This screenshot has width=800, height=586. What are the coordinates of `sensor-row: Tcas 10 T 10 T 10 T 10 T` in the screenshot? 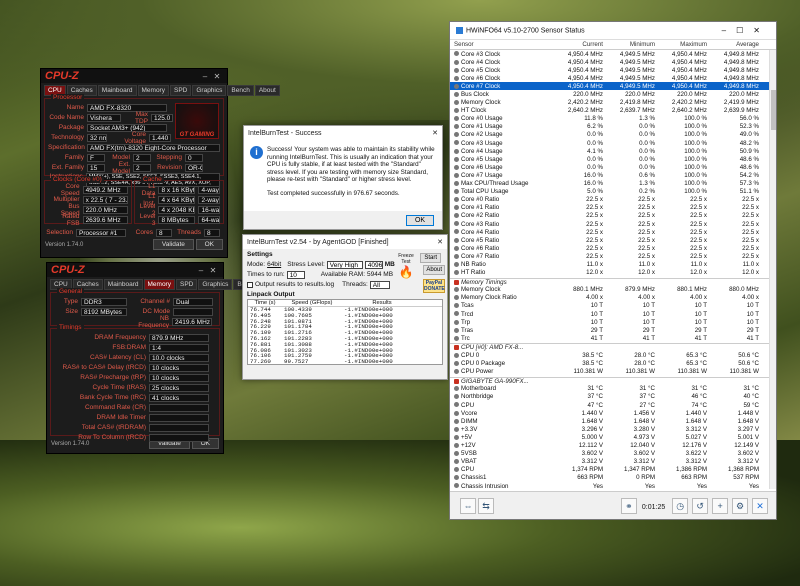 It's located at (613, 306).